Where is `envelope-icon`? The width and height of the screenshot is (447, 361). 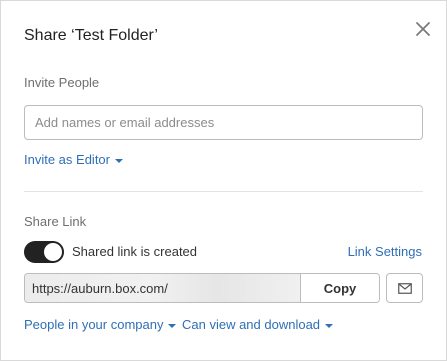
envelope-icon is located at coordinates (404, 288).